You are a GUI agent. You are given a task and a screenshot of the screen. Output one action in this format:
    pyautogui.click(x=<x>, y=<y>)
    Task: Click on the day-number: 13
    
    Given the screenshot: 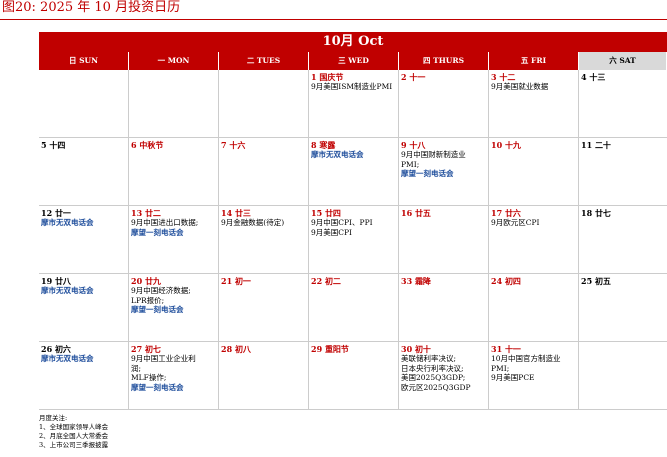 What is the action you would take?
    pyautogui.click(x=137, y=213)
    